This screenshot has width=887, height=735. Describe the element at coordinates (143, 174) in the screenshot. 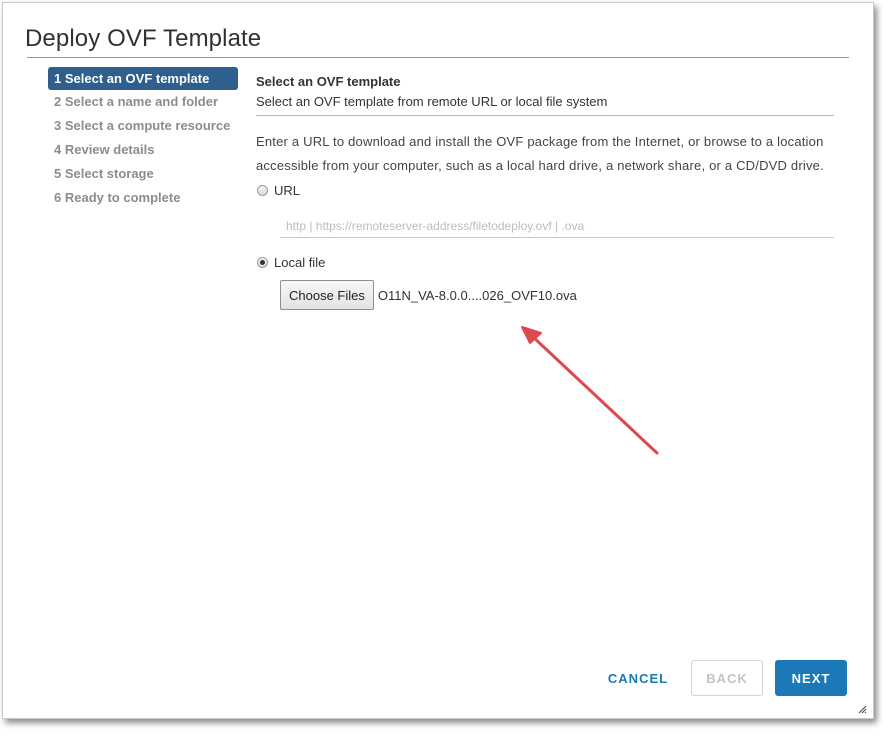

I see `step-select-storage: 5 Select storage` at that location.